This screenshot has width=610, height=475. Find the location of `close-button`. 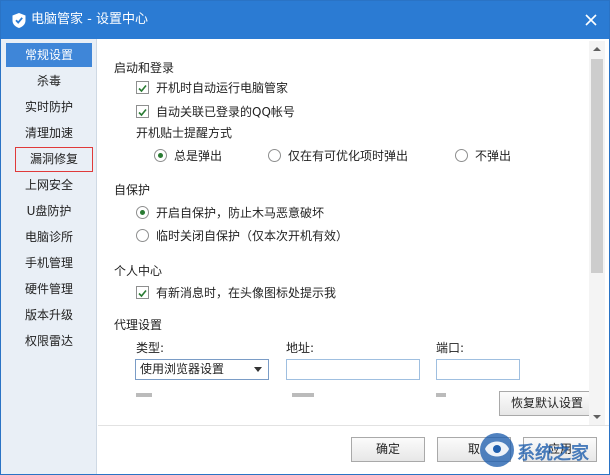

close-button is located at coordinates (591, 20).